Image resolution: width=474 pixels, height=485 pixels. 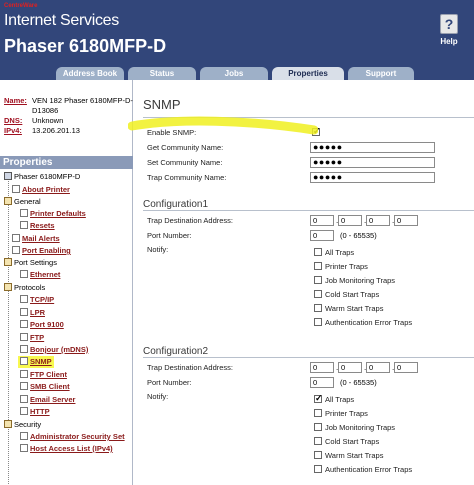 What do you see at coordinates (318, 398) in the screenshot?
I see `config2-all-traps-checkbox` at bounding box center [318, 398].